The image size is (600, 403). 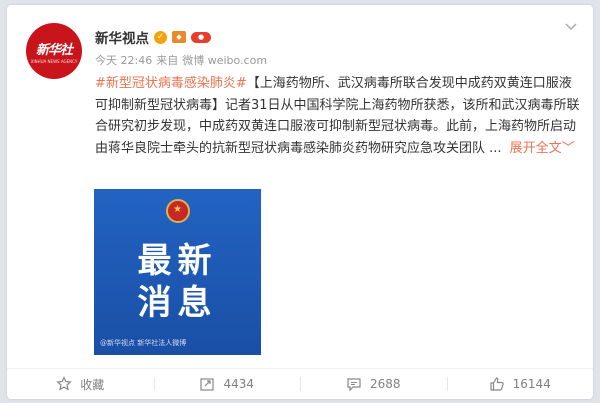 What do you see at coordinates (54, 61) in the screenshot?
I see `avatar-subtext: XINHUA NEWS AGENCY` at bounding box center [54, 61].